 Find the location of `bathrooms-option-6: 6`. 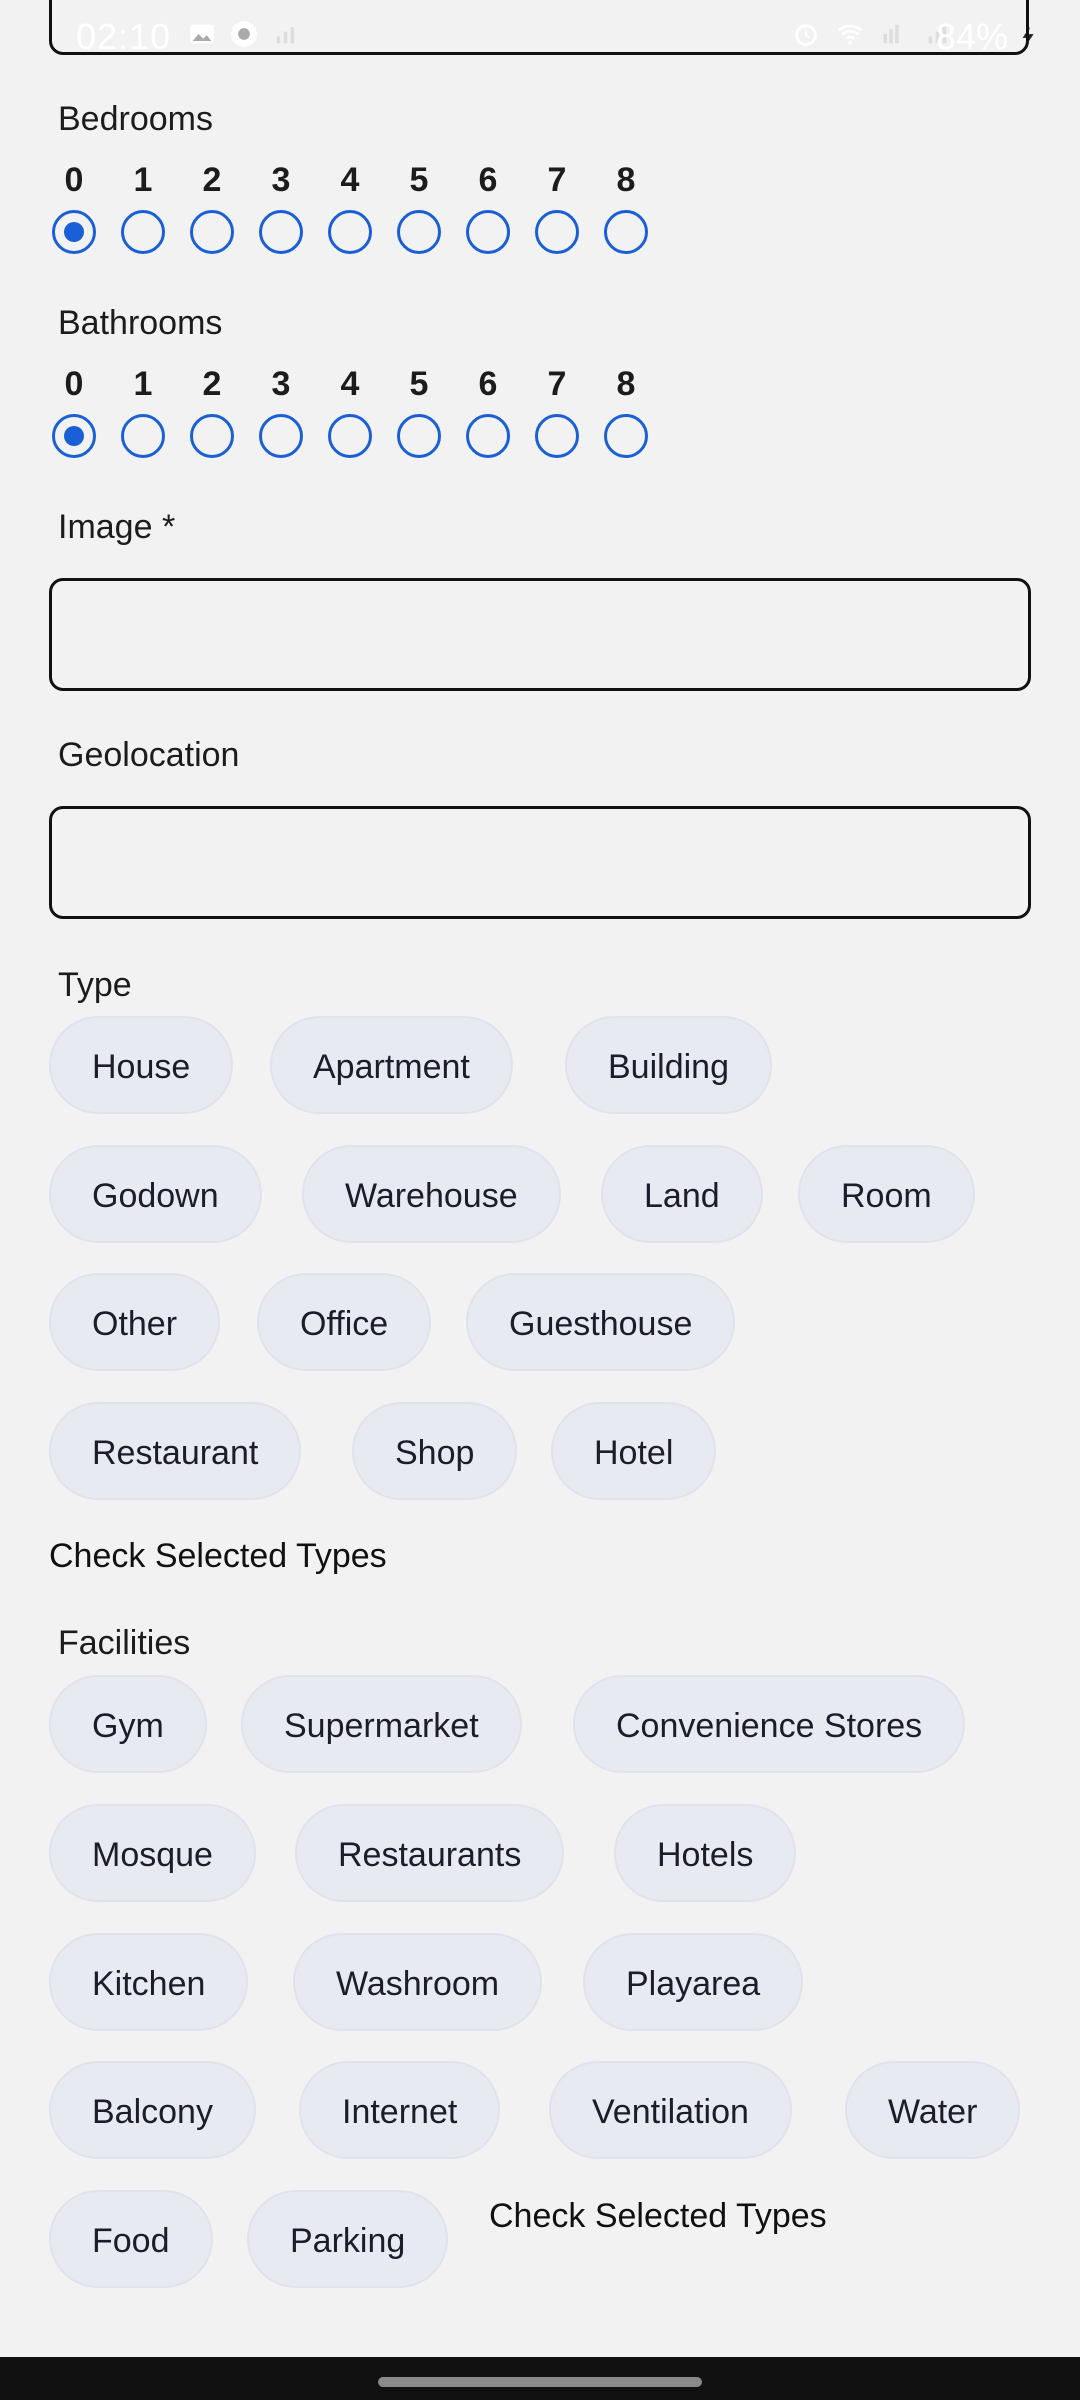

bathrooms-option-6: 6 is located at coordinates (488, 411).